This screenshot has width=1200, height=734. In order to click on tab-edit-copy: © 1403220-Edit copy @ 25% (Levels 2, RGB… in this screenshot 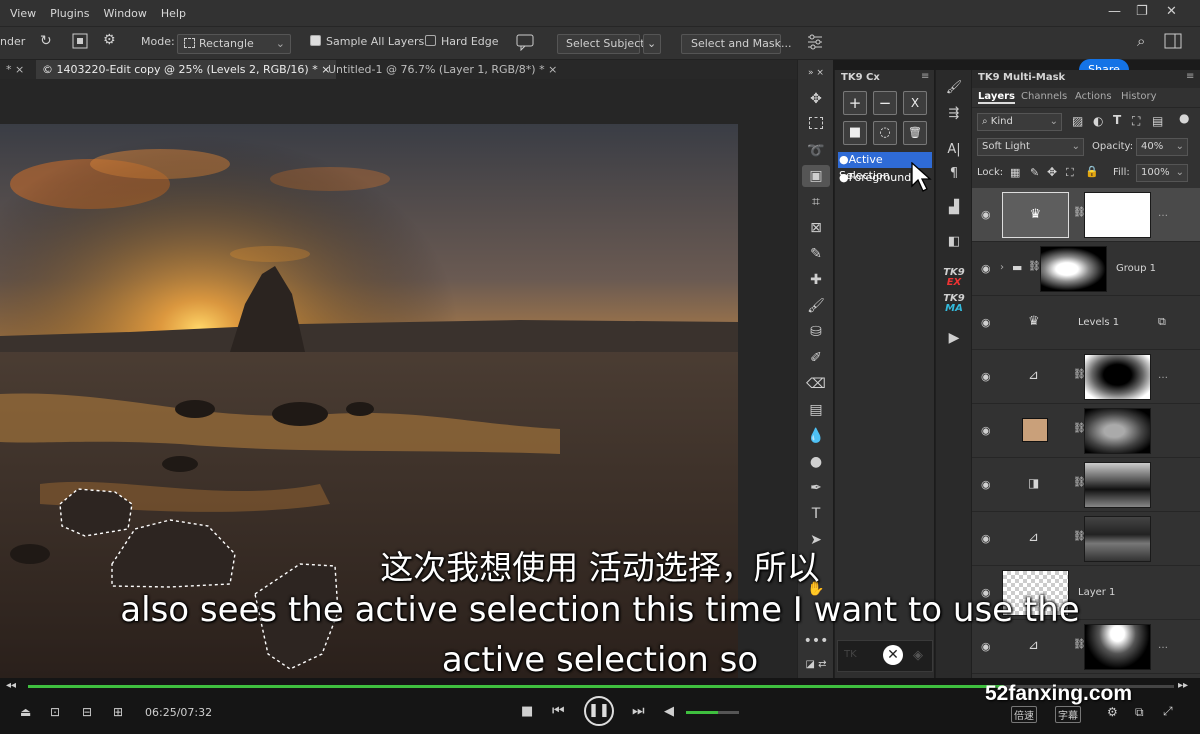, I will do `click(186, 69)`.